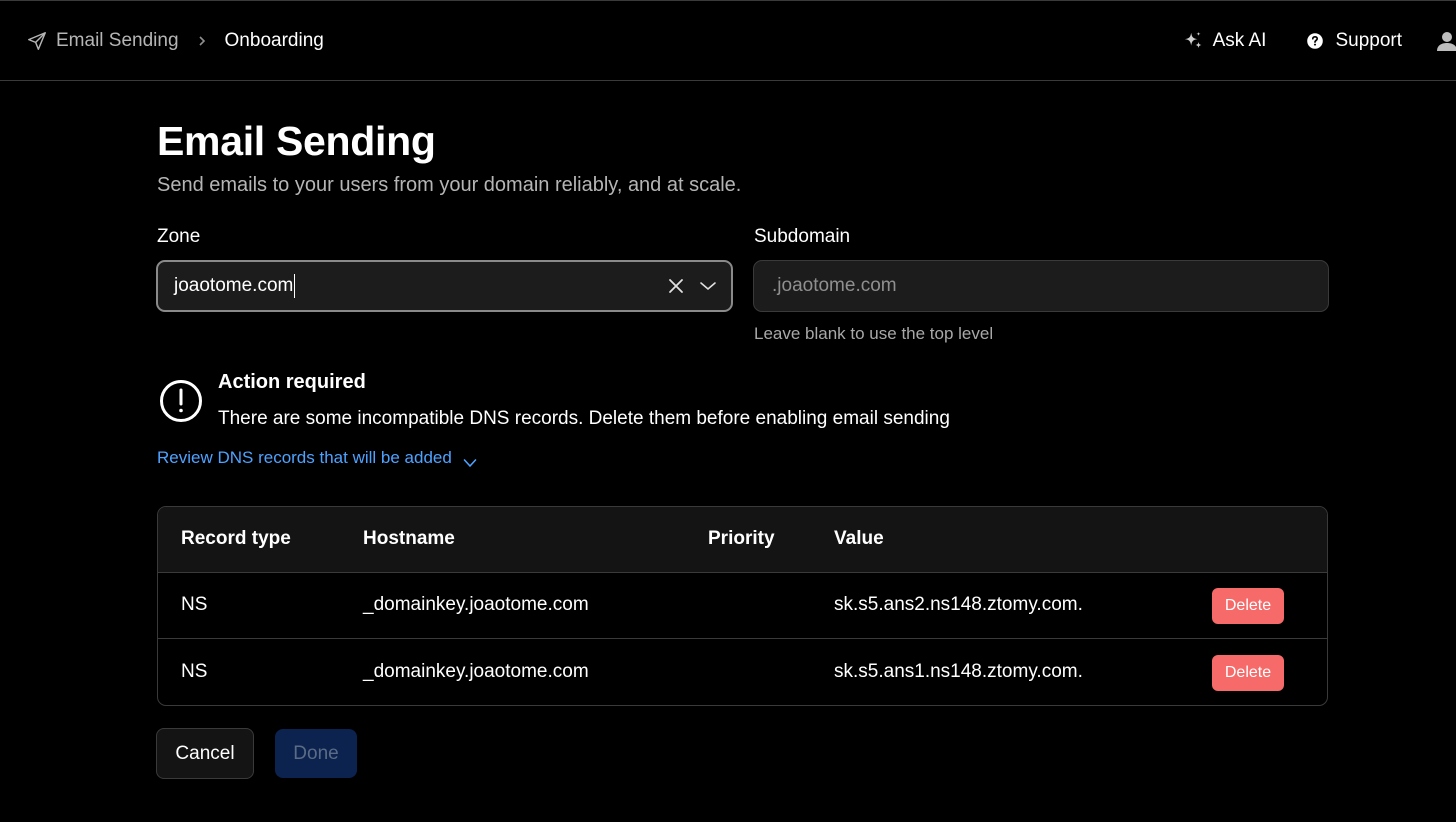 The width and height of the screenshot is (1456, 822). I want to click on sparkle-icon, so click(1193, 41).